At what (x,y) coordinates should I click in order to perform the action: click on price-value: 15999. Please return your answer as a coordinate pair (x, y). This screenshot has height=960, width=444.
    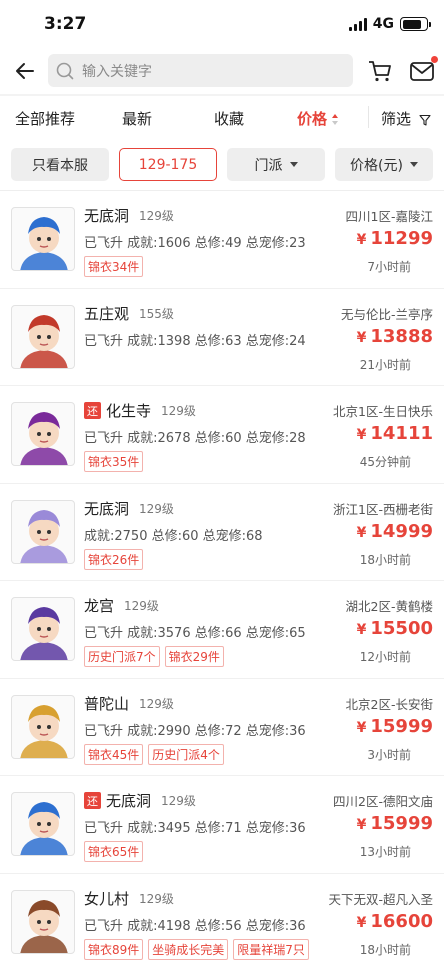
    Looking at the image, I should click on (401, 823).